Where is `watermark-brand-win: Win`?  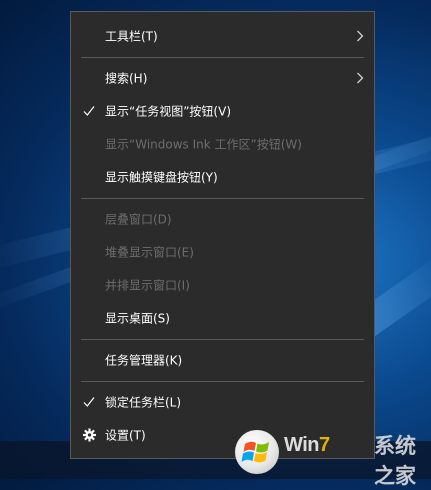 watermark-brand-win: Win is located at coordinates (301, 445).